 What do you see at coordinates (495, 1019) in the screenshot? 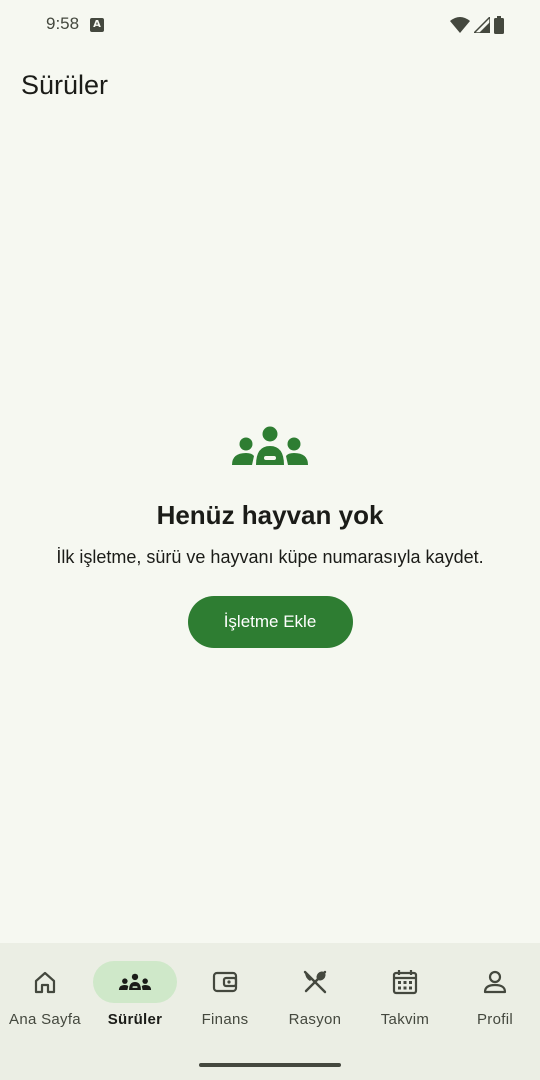
I see `nav-label: Profil` at bounding box center [495, 1019].